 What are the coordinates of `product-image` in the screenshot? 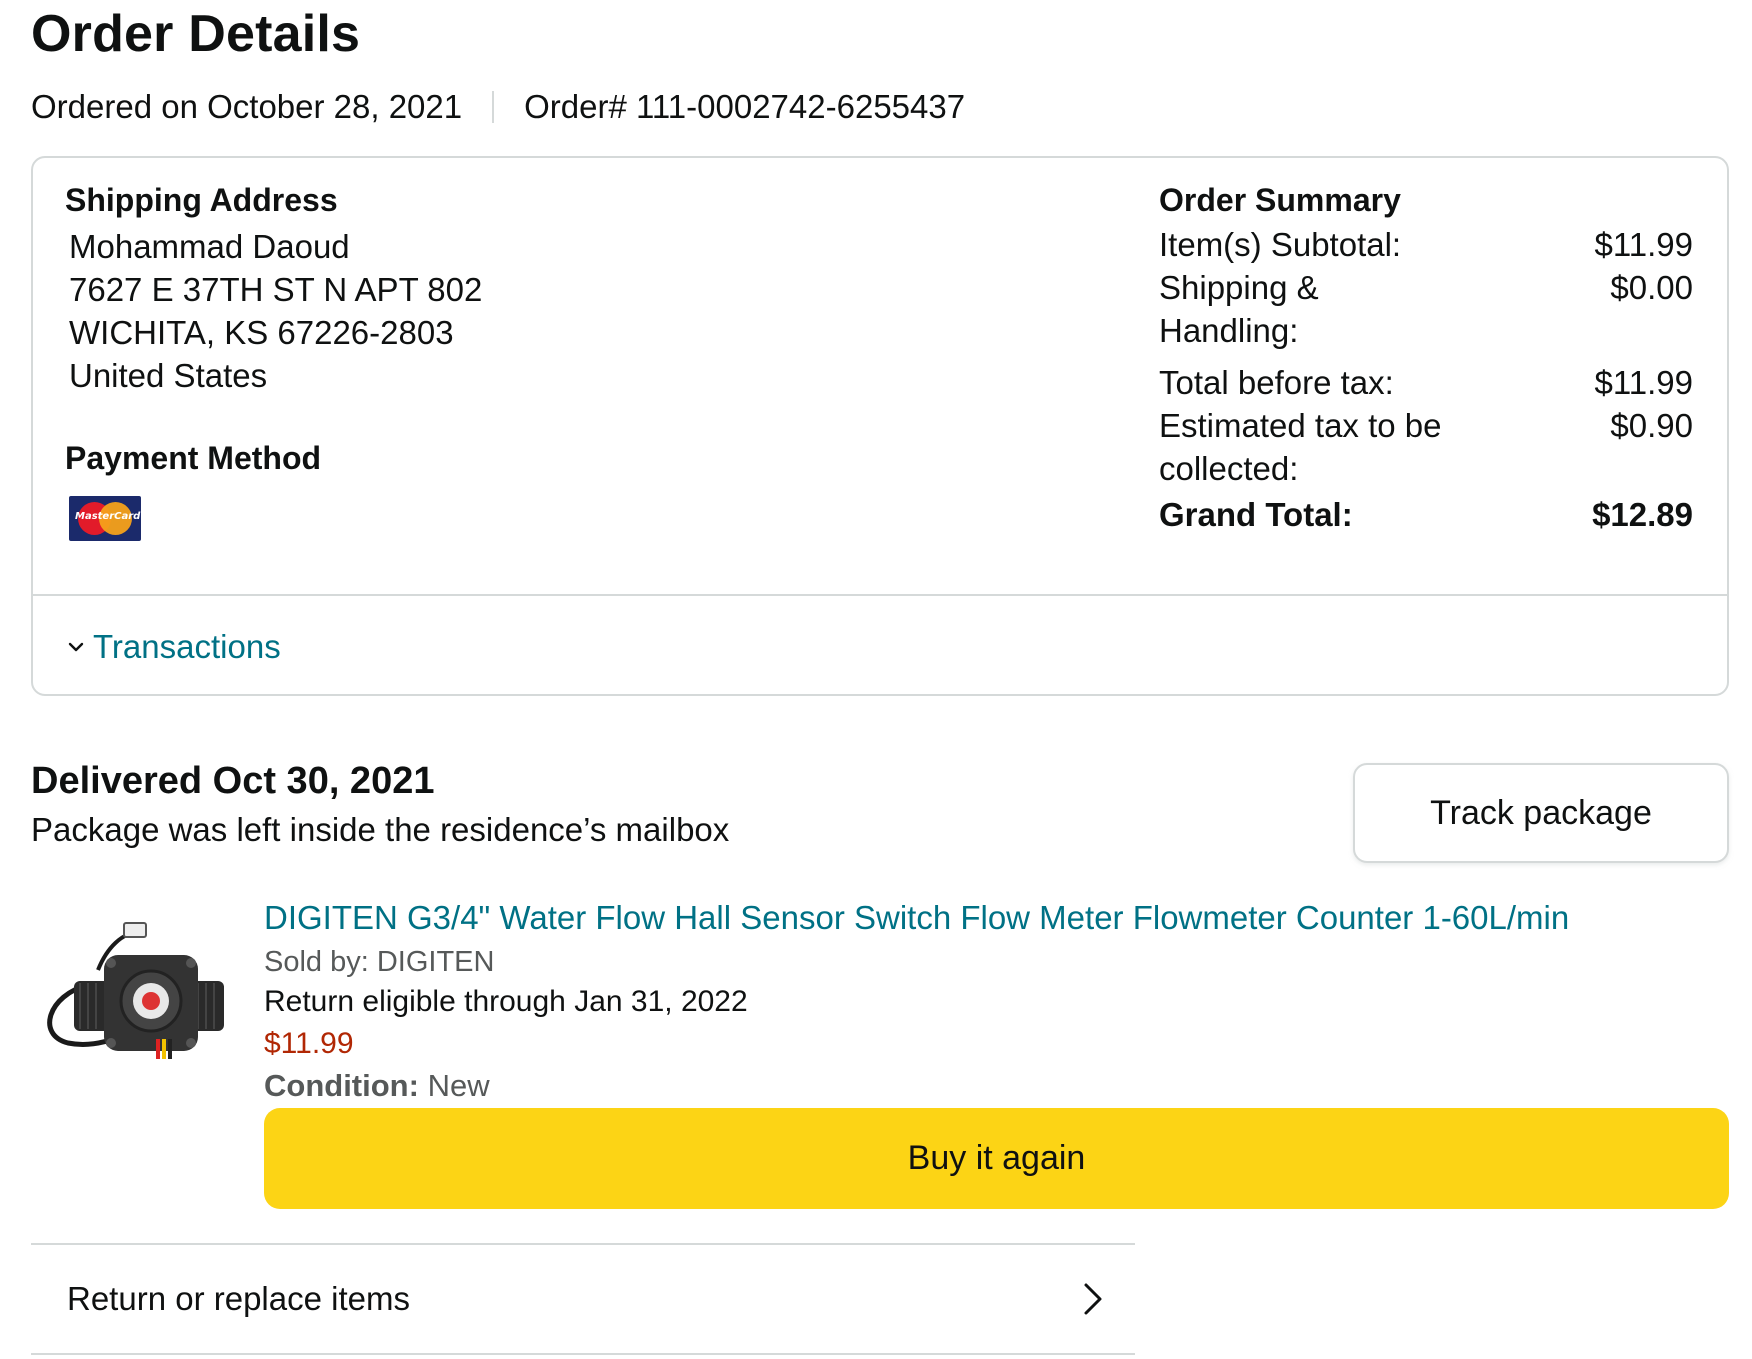 It's located at (133, 990).